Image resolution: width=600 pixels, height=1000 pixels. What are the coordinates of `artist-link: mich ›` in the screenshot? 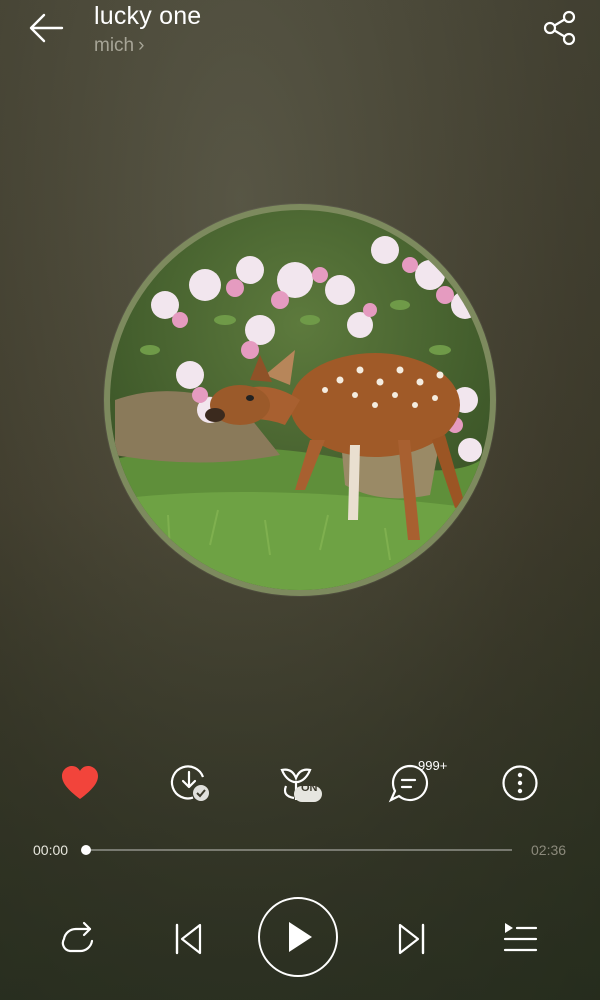 It's located at (119, 46).